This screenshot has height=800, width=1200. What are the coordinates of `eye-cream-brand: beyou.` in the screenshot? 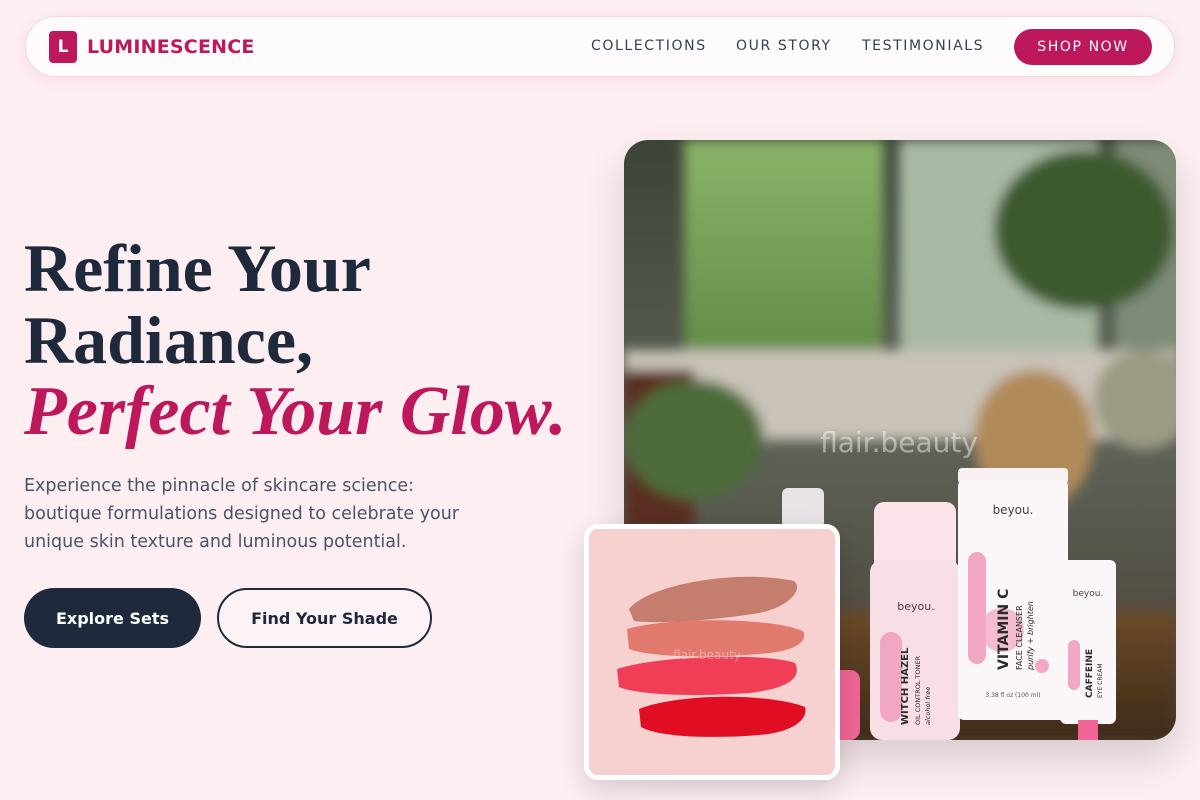 It's located at (1088, 594).